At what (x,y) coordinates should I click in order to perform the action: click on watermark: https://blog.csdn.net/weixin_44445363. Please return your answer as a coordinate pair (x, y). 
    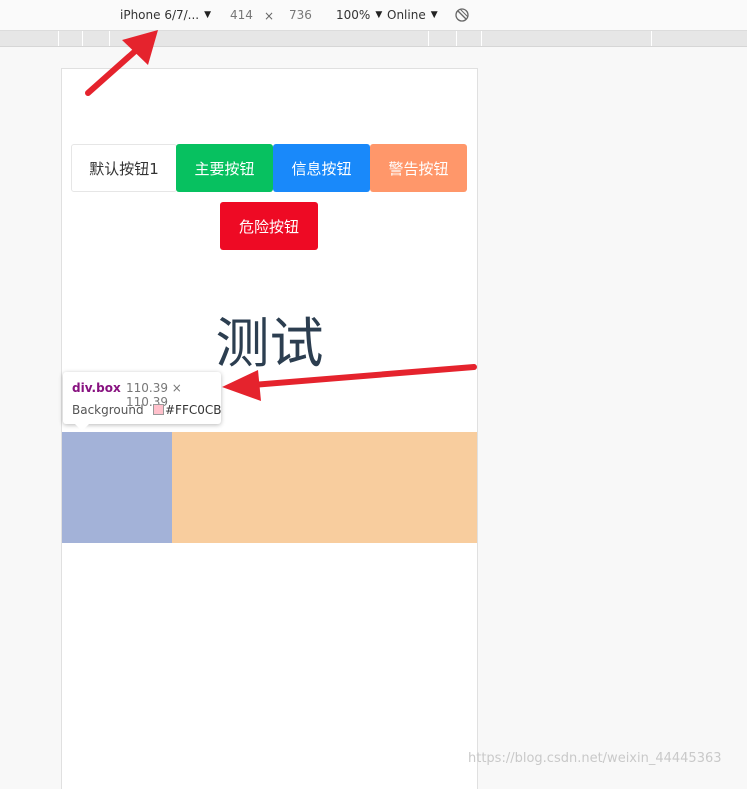
    Looking at the image, I should click on (595, 758).